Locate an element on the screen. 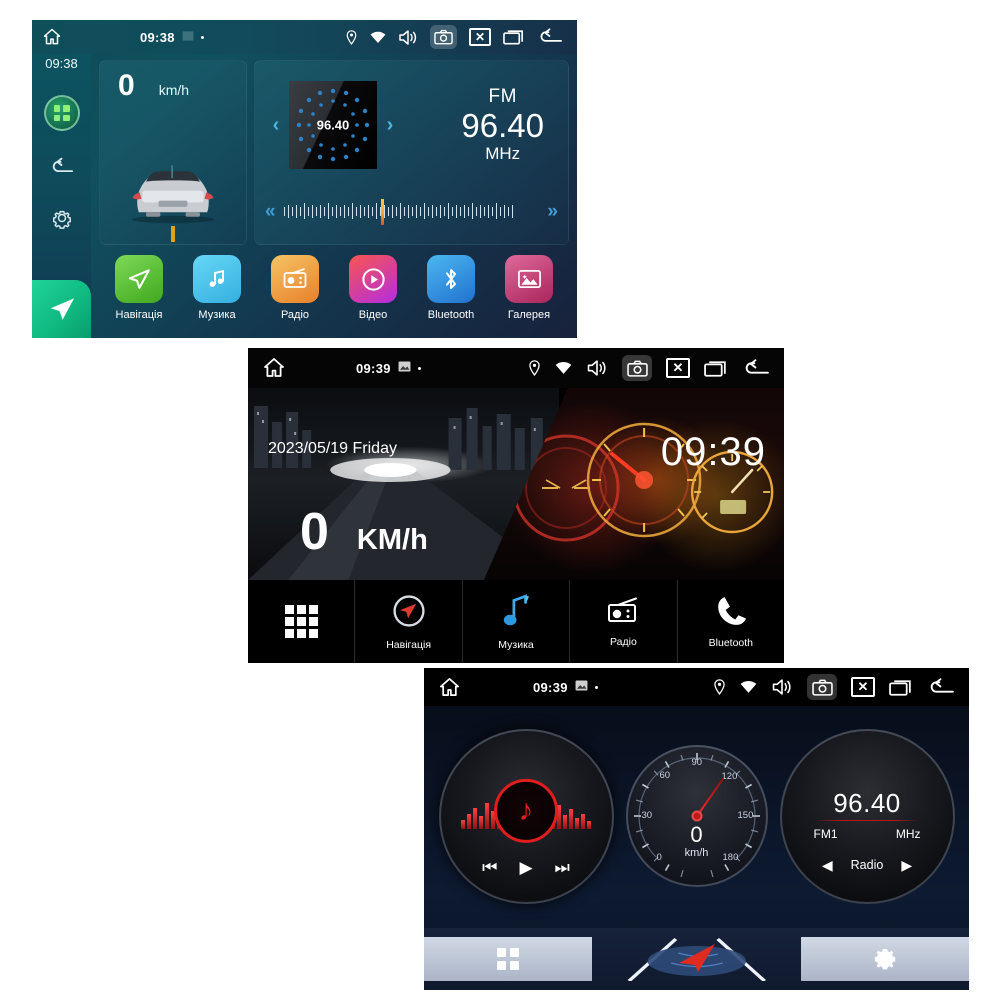 This screenshot has height=1000, width=1000. dock-navigation-button is located at coordinates (697, 959).